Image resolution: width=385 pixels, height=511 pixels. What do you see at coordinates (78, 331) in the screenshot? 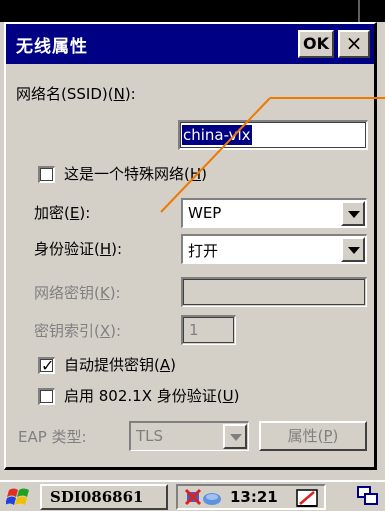
I see `key-index-label: 密钥索引(X):` at bounding box center [78, 331].